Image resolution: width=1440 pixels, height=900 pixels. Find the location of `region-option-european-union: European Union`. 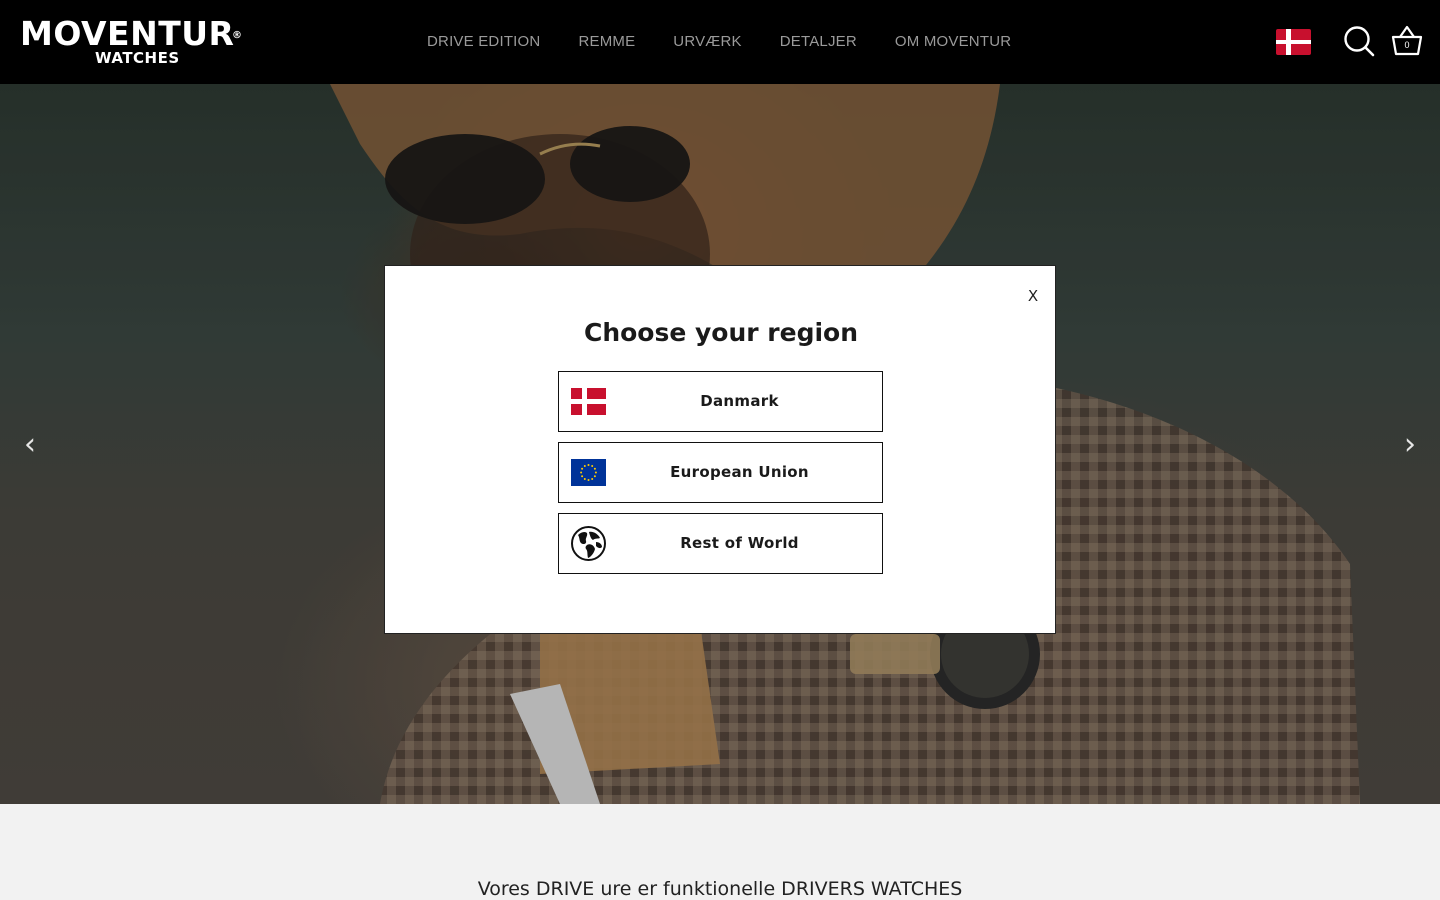

region-option-european-union: European Union is located at coordinates (720, 472).